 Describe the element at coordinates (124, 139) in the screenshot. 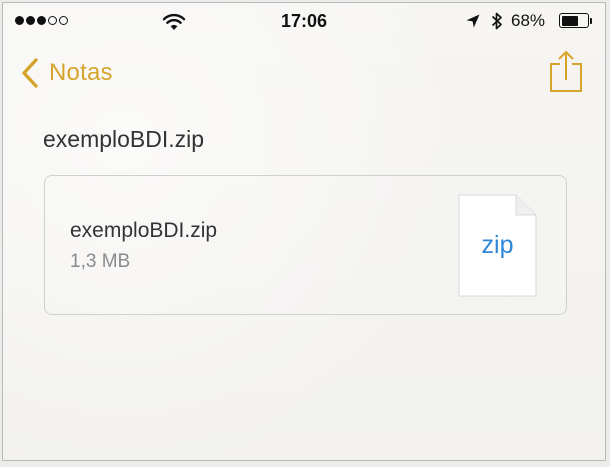

I see `attachment-title: exemploBDI.zip` at that location.